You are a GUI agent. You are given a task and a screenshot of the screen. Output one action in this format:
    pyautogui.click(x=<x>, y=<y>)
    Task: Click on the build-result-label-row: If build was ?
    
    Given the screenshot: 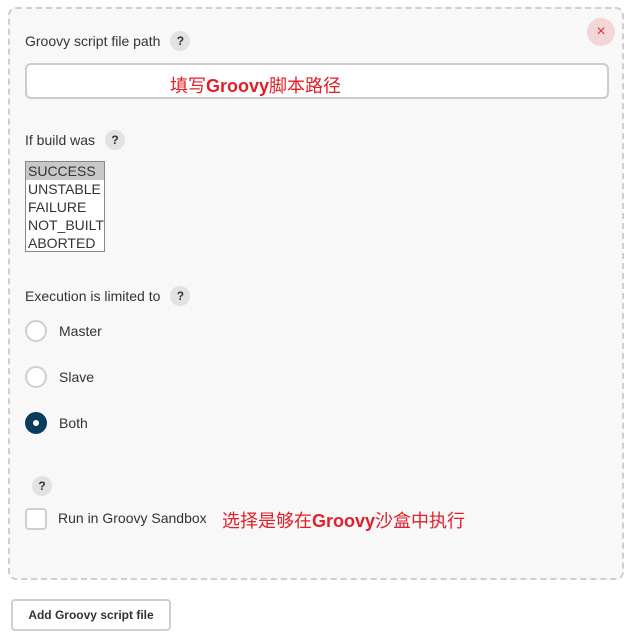 What is the action you would take?
    pyautogui.click(x=75, y=140)
    